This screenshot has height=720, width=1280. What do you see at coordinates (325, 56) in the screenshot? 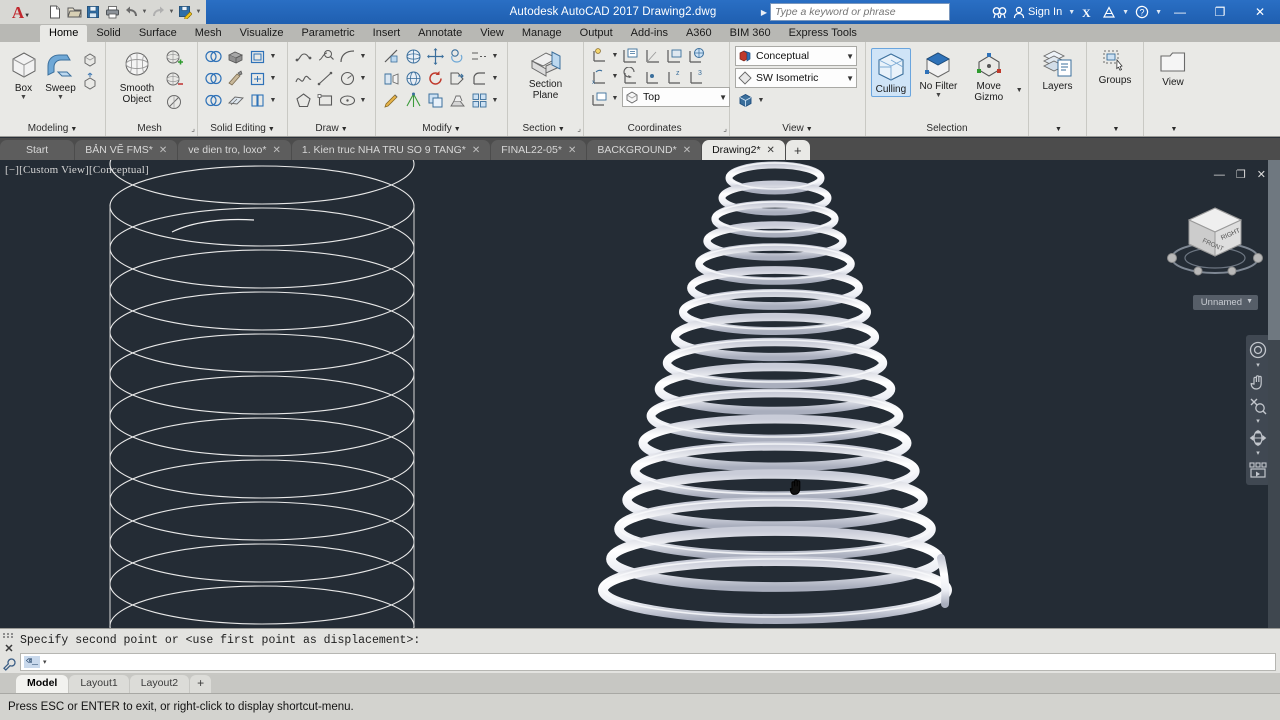
I see `polyline-edit-icon` at bounding box center [325, 56].